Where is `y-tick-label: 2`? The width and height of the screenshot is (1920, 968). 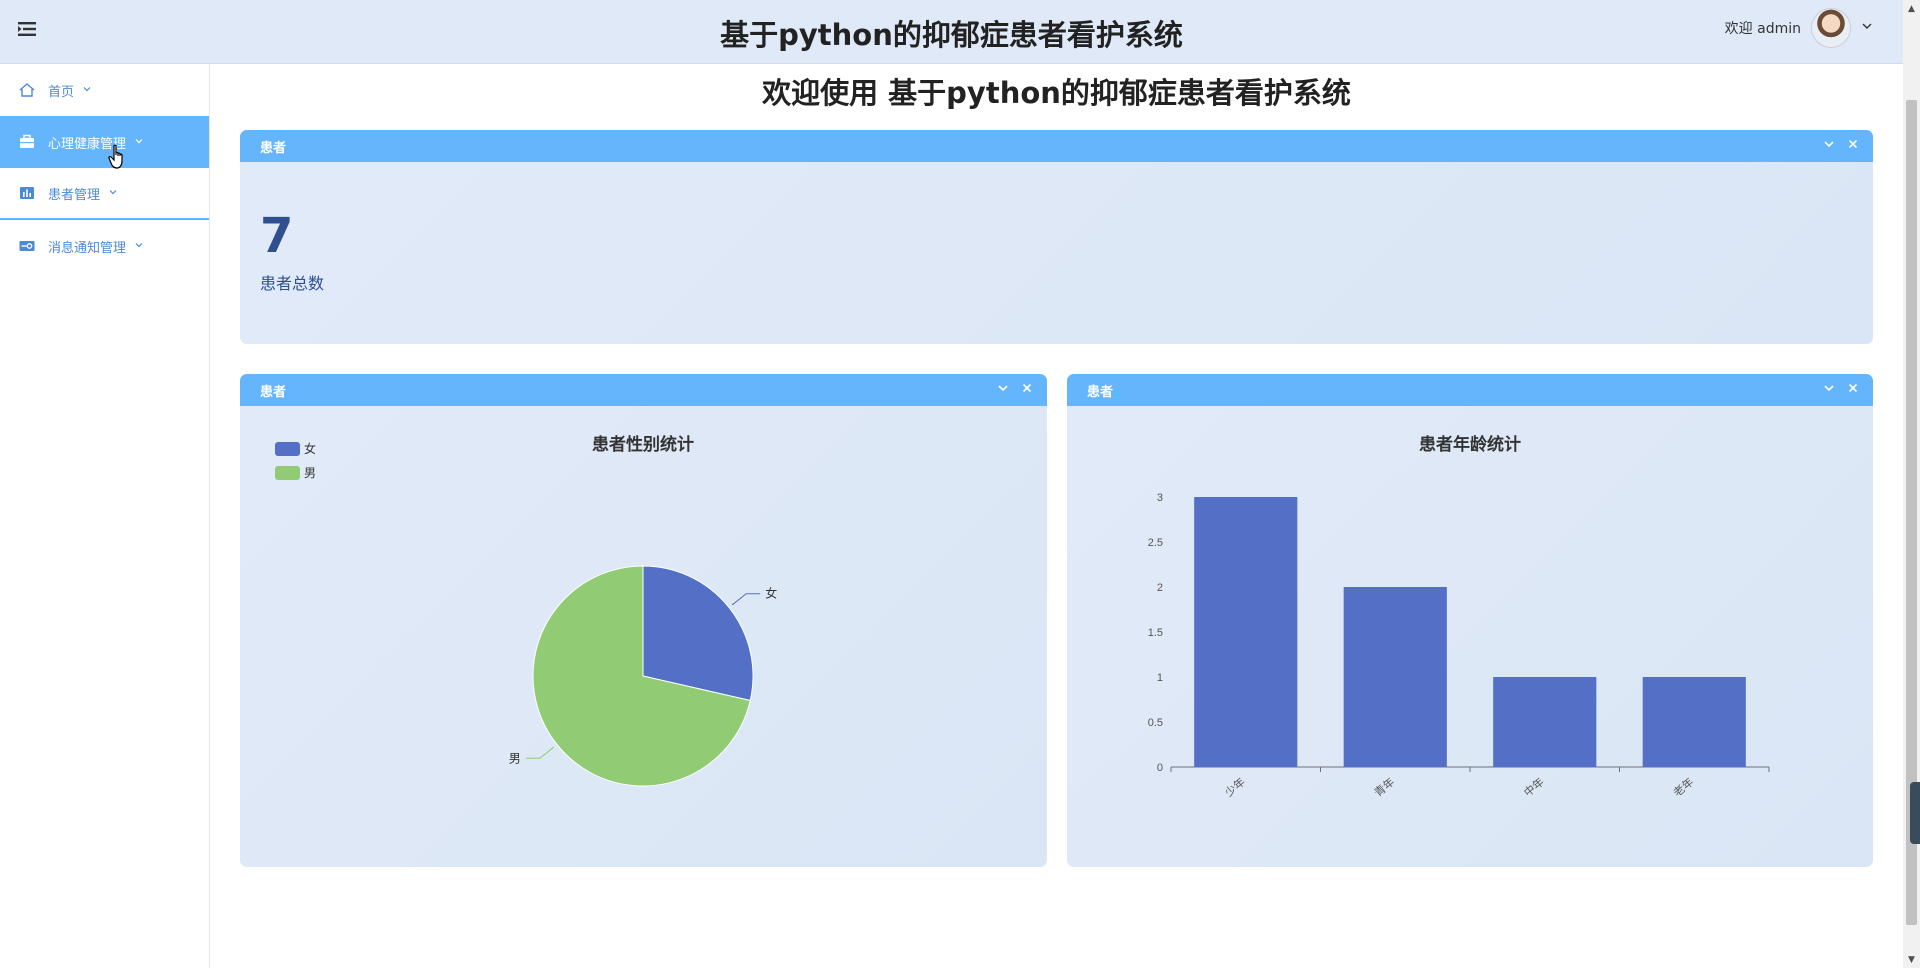 y-tick-label: 2 is located at coordinates (1160, 588).